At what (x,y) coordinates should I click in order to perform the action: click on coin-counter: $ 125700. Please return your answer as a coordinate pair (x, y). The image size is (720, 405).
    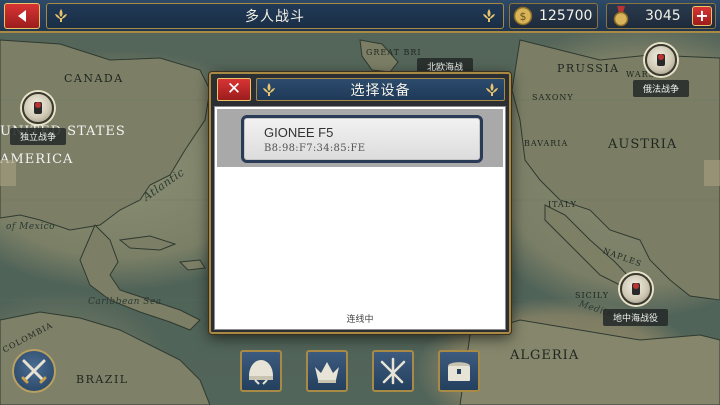
    Looking at the image, I should click on (553, 16).